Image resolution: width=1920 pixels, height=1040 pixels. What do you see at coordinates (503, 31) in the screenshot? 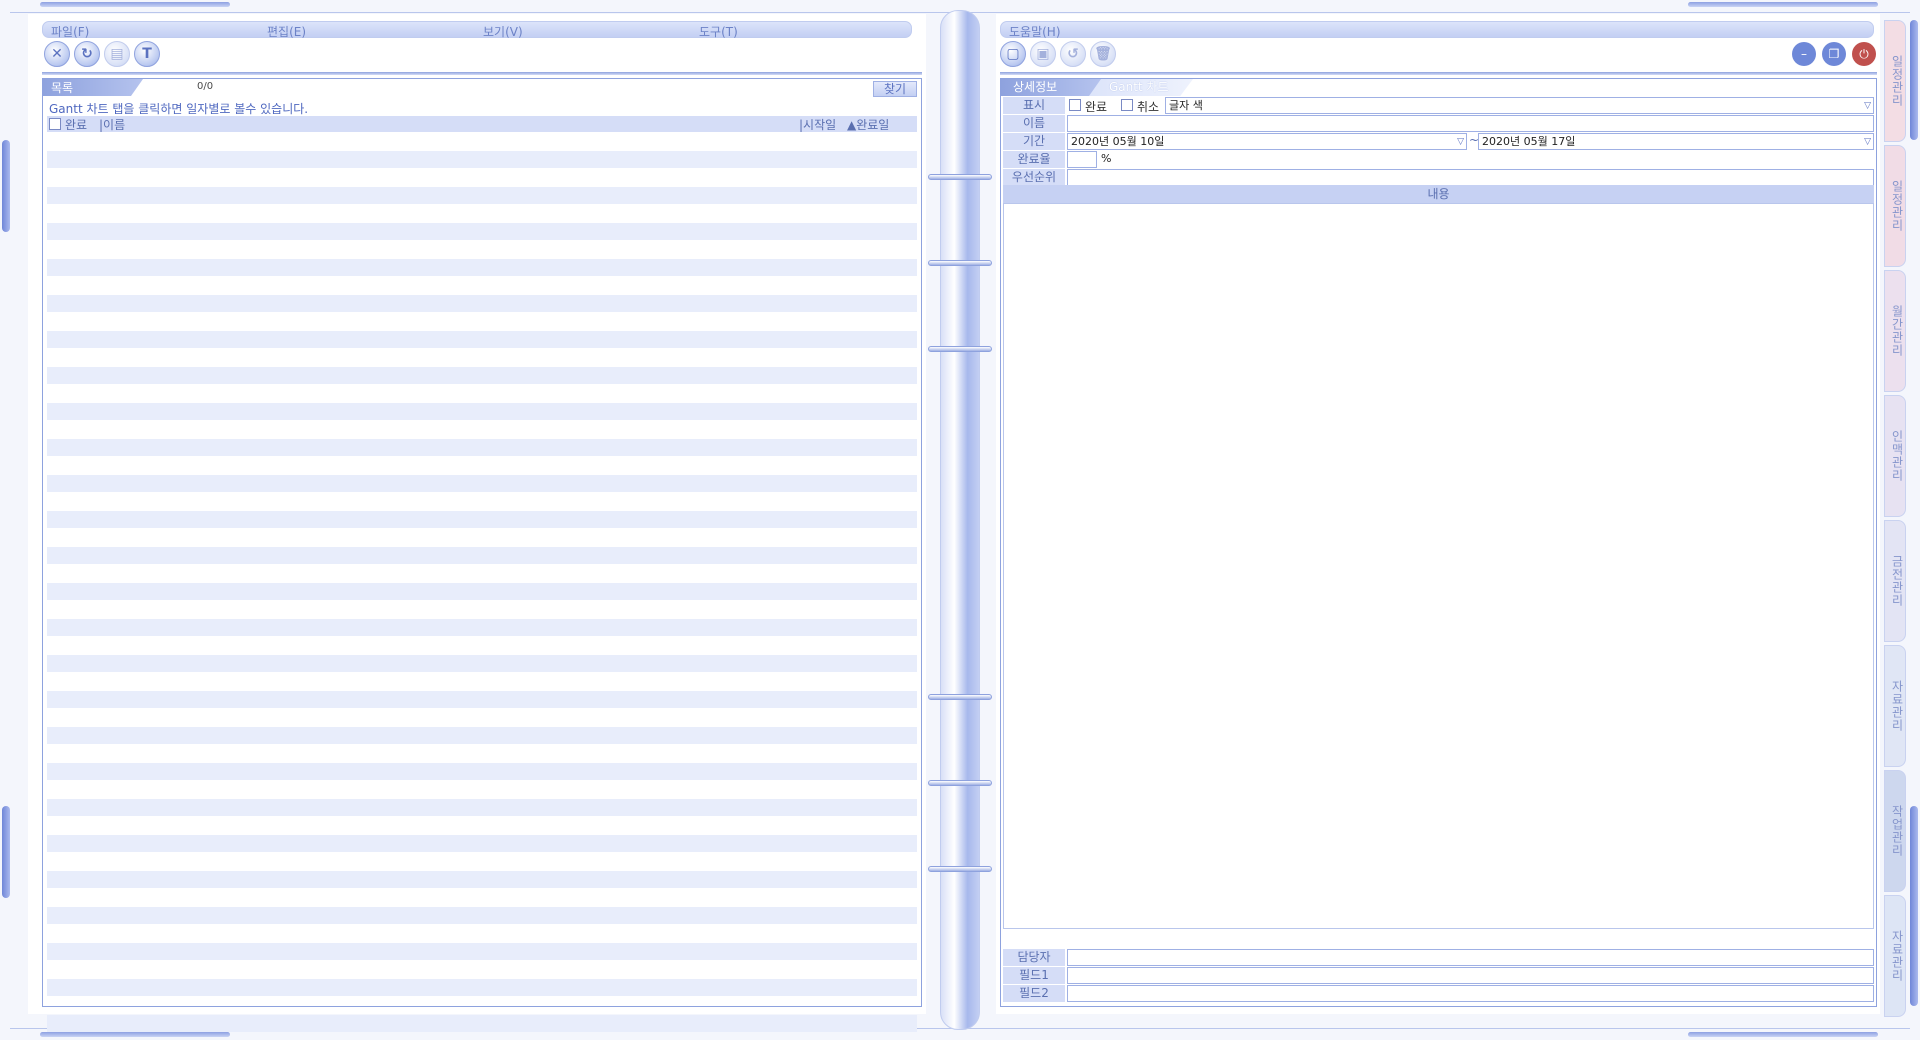
I see `menu-view: 보기(V)` at bounding box center [503, 31].